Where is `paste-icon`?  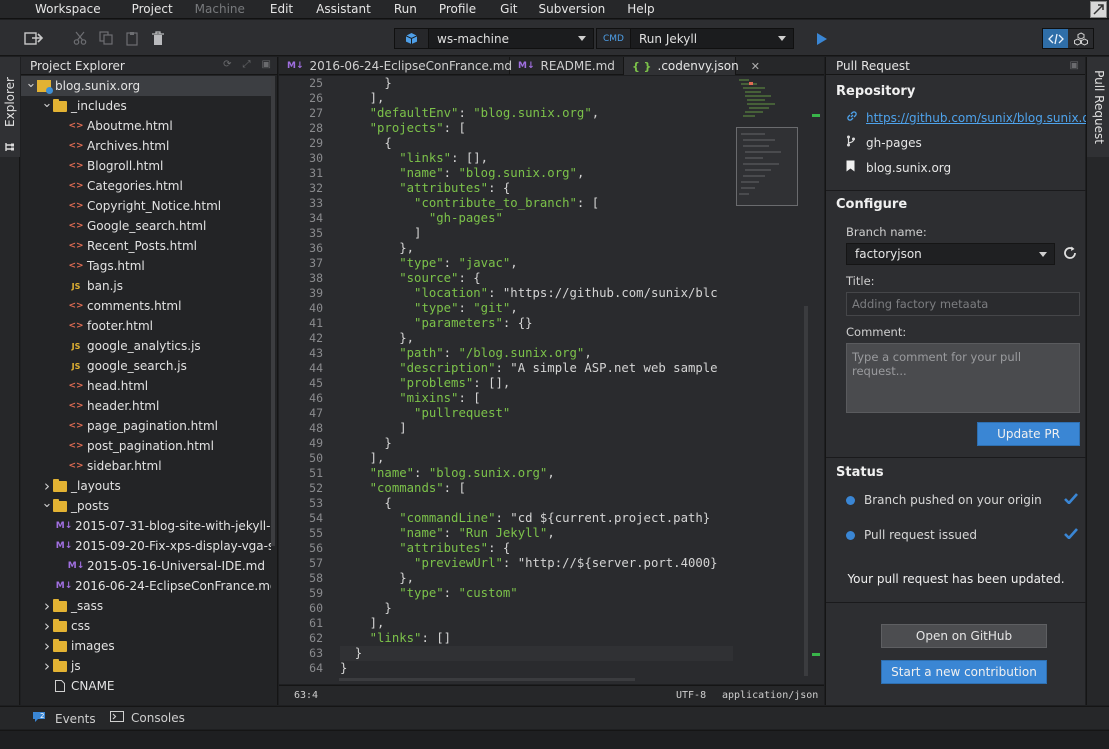
paste-icon is located at coordinates (132, 38).